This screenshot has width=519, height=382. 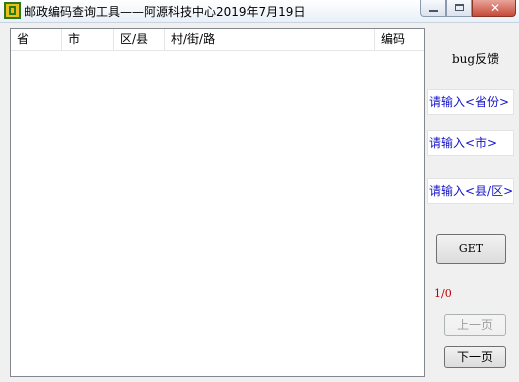 I want to click on column-header-street: 村/街/路, so click(x=270, y=39).